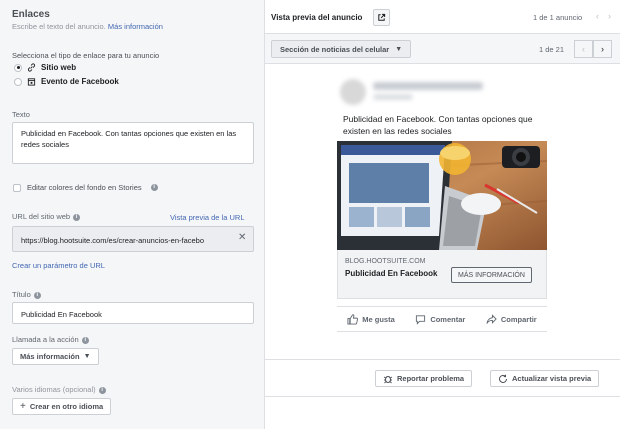 This screenshot has height=429, width=620. I want to click on cta-label: Llamada a la acción, so click(45, 339).